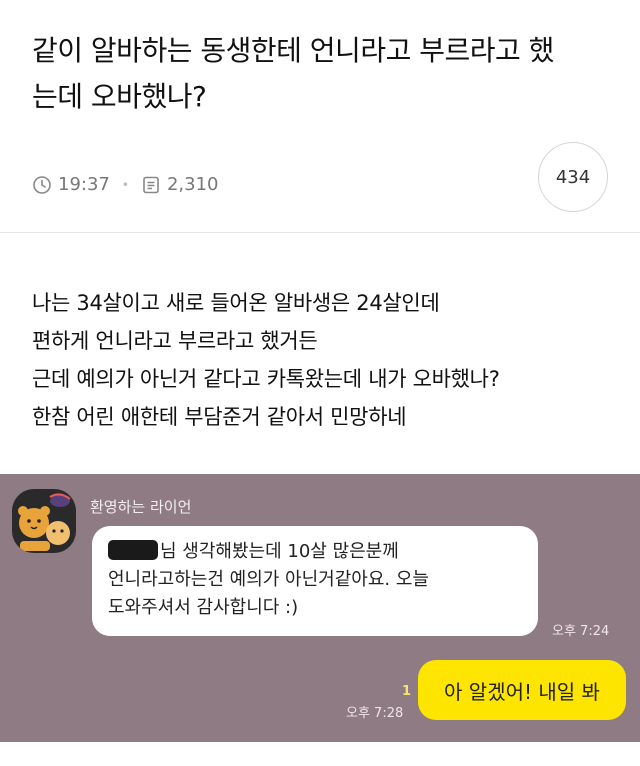 The image size is (640, 766). I want to click on sender-avatar, so click(44, 521).